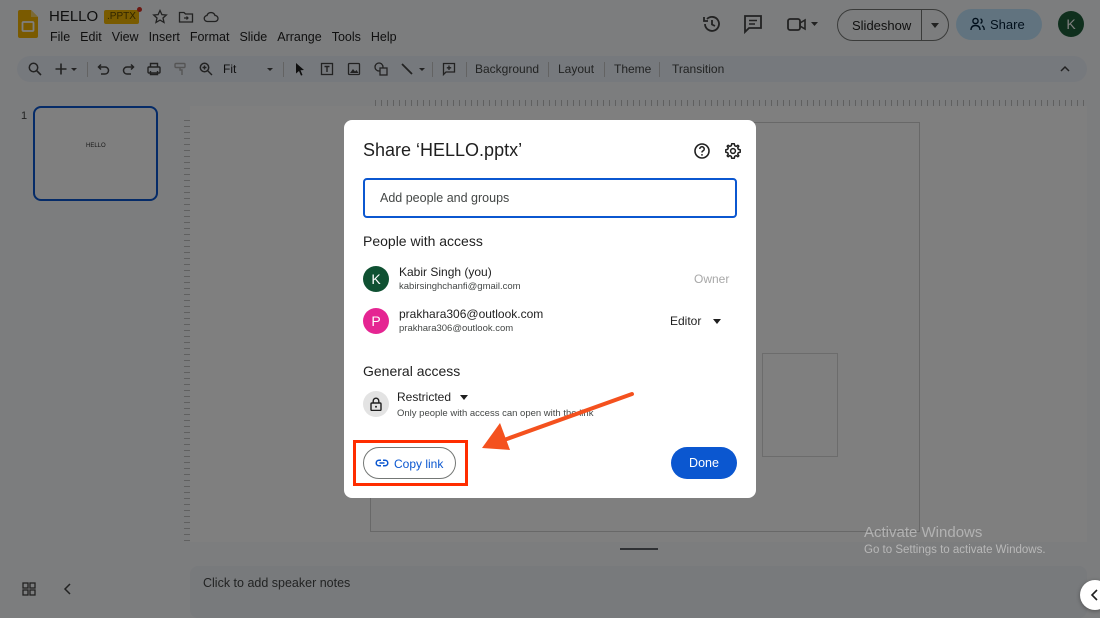 This screenshot has width=1100, height=618. I want to click on gear-icon, so click(733, 151).